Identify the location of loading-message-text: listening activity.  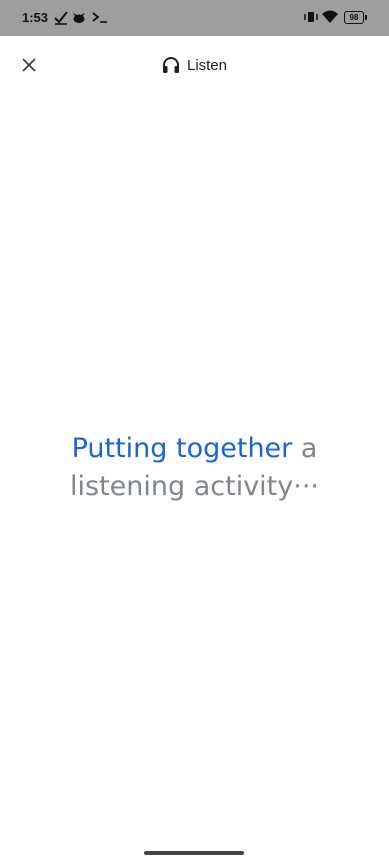
(182, 486).